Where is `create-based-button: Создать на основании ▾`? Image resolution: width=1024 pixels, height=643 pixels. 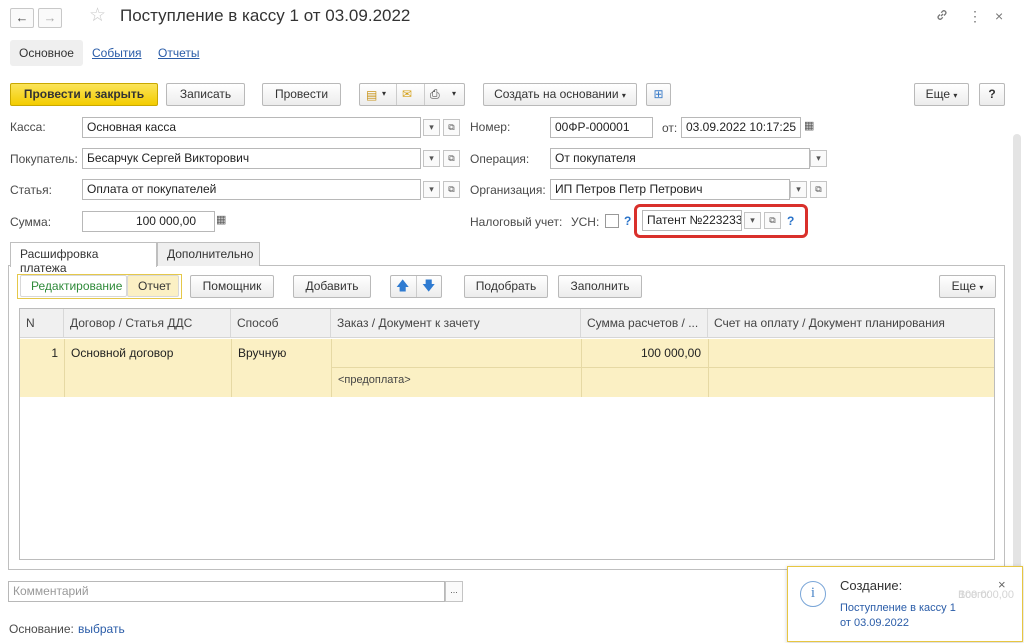 create-based-button: Создать на основании ▾ is located at coordinates (560, 94).